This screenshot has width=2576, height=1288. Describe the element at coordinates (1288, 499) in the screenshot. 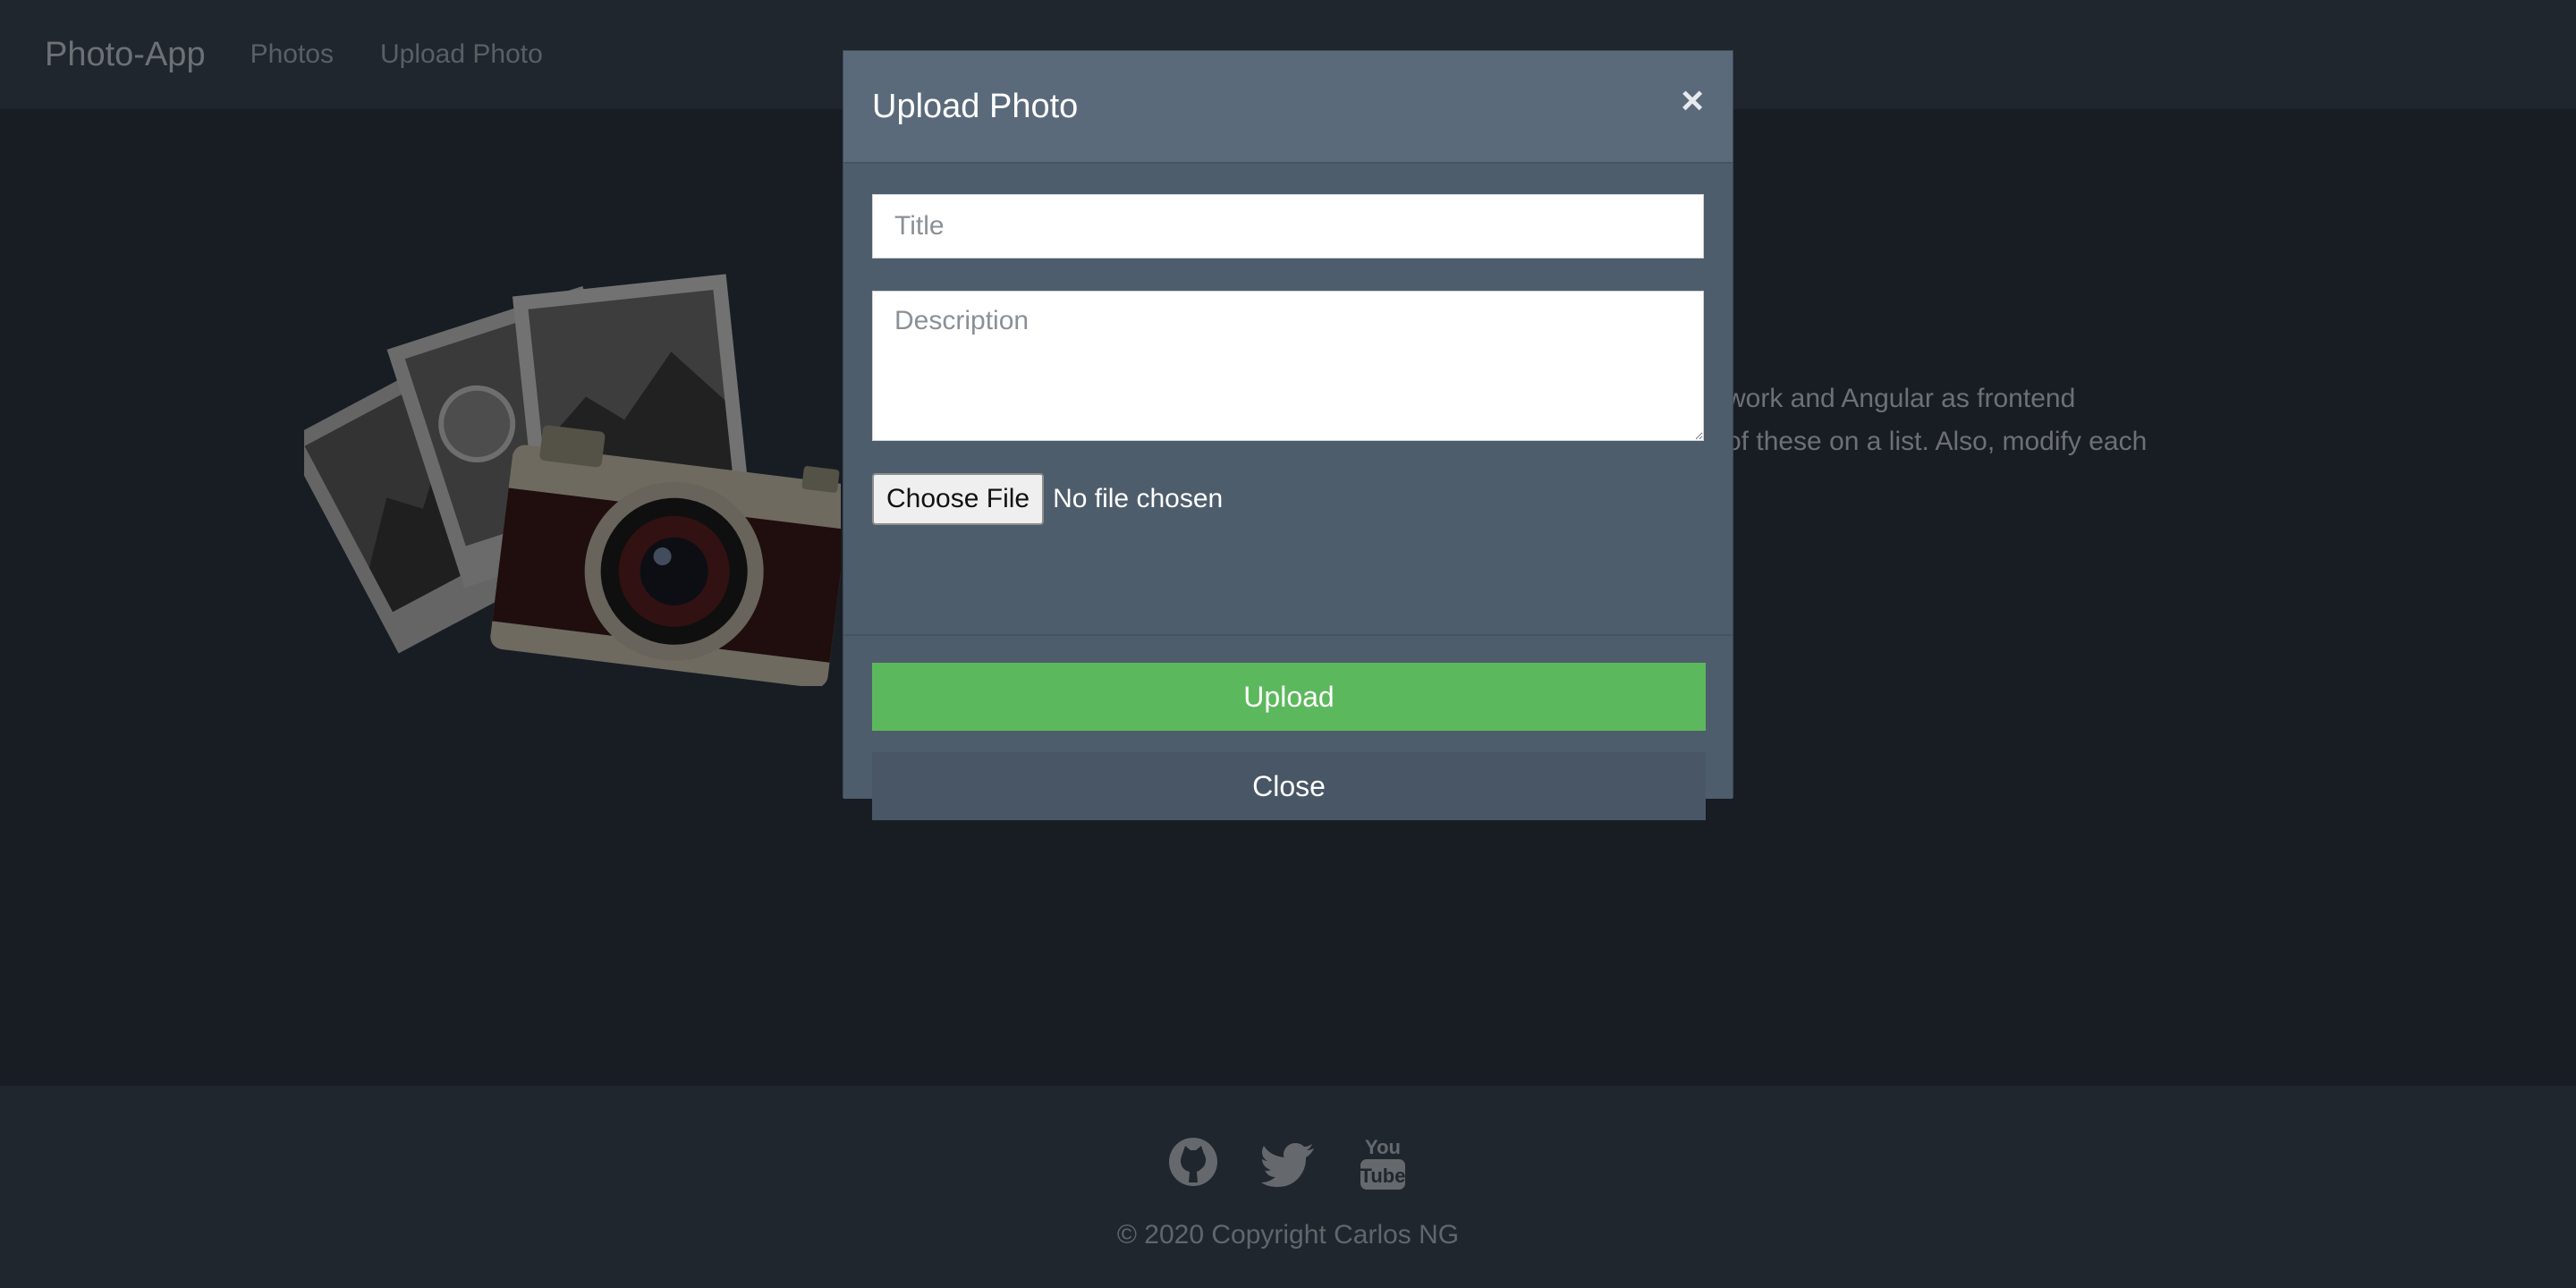

I see `file-input: Choose File No file chosen` at that location.